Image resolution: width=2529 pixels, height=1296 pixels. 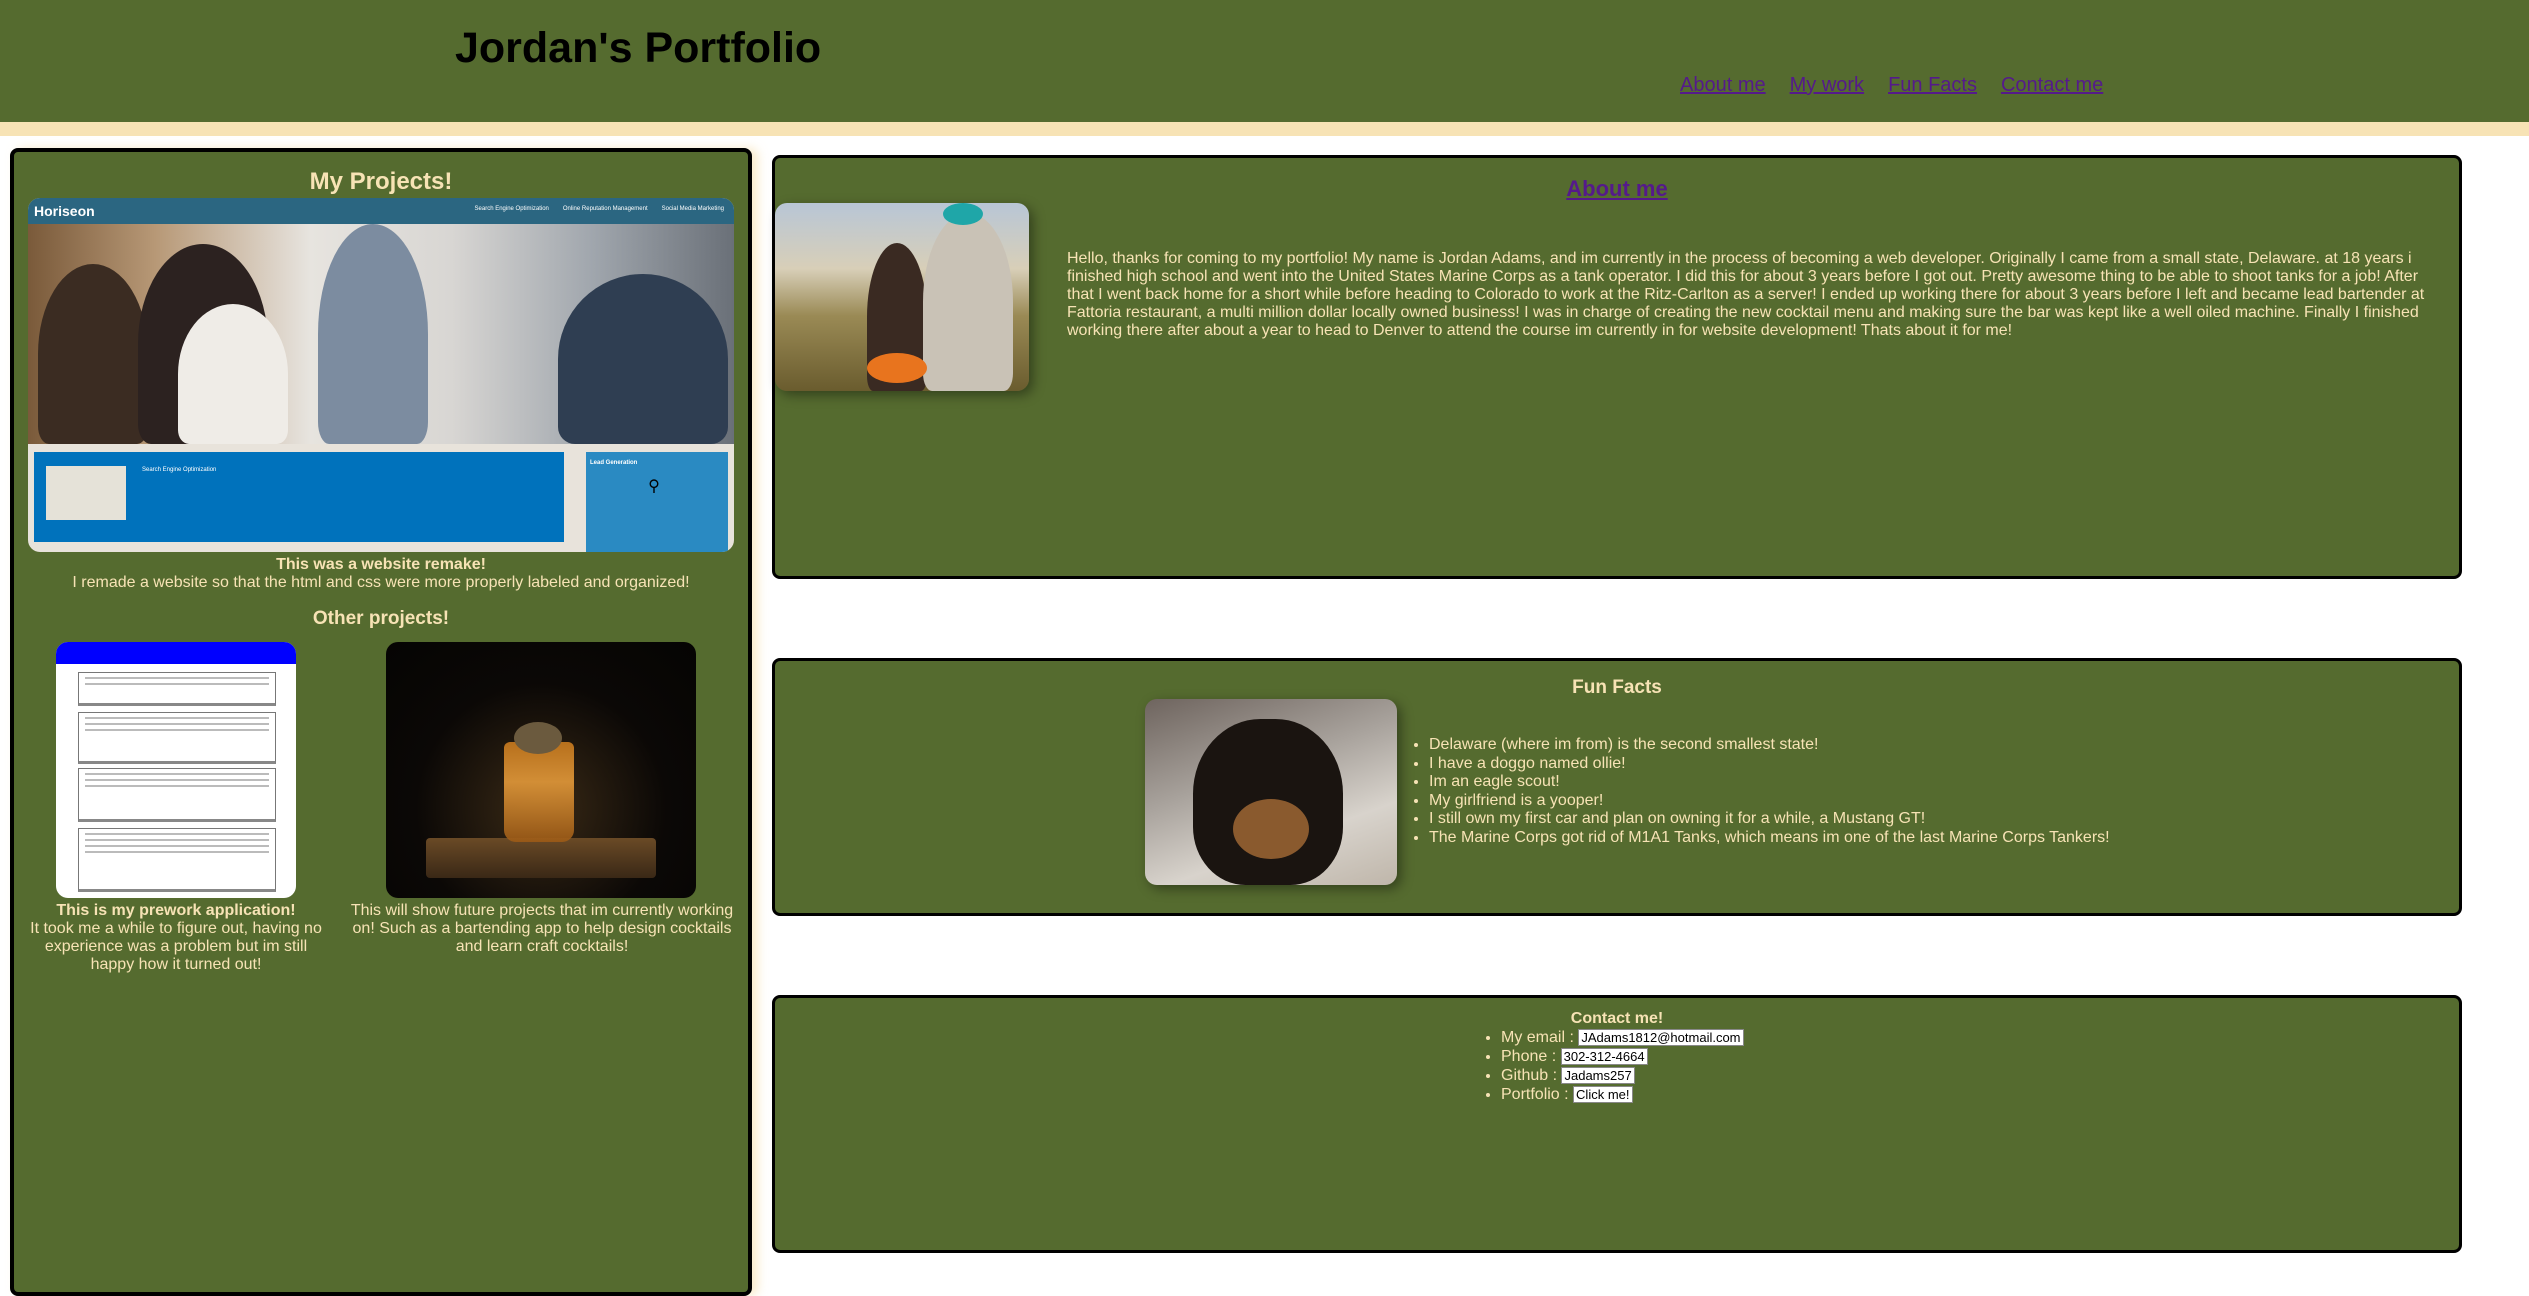 I want to click on about-photo, so click(x=902, y=297).